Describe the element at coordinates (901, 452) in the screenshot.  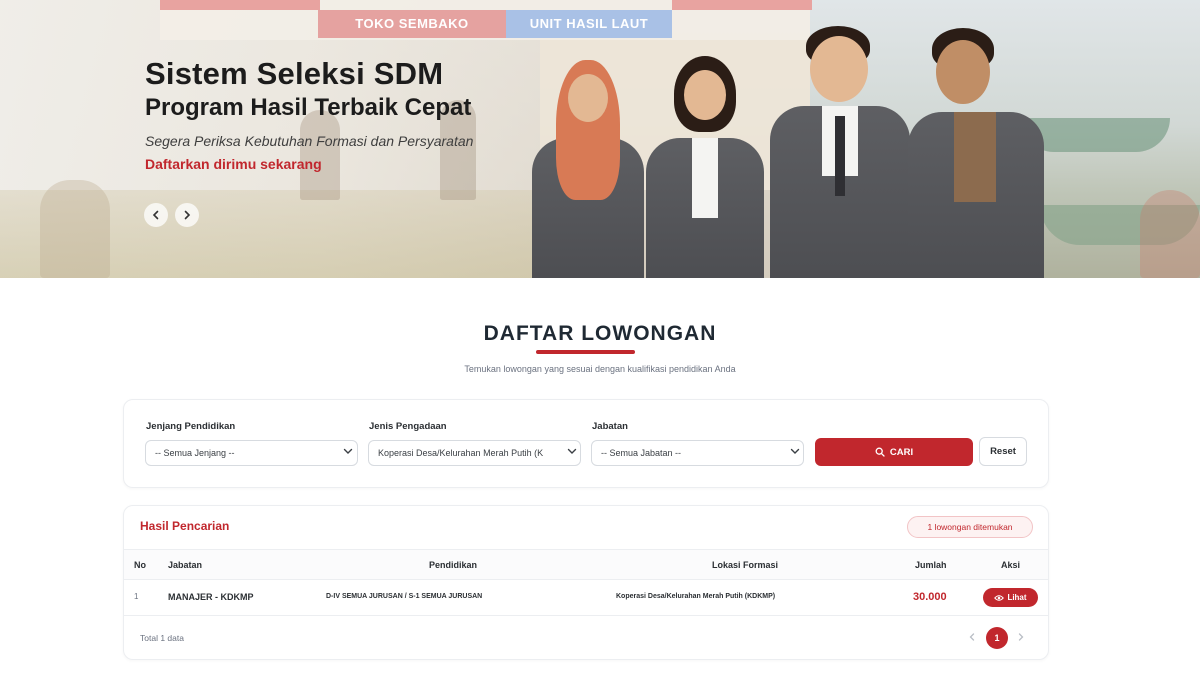
I see `search-button-label: CARI` at that location.